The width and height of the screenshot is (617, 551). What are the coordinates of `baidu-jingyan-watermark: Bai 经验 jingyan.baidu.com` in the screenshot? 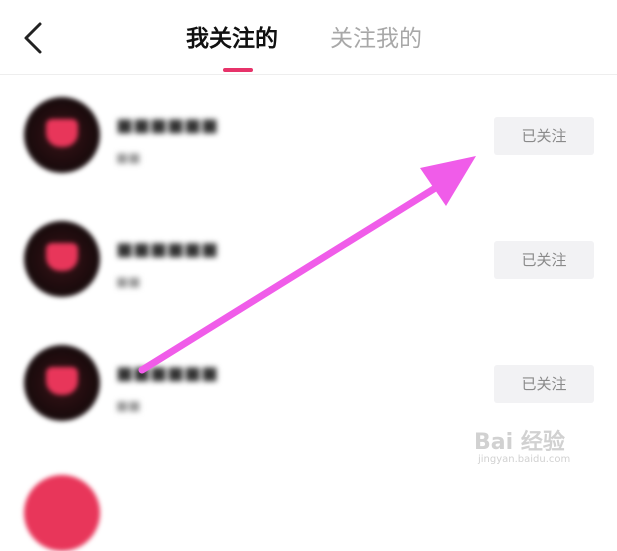 It's located at (539, 444).